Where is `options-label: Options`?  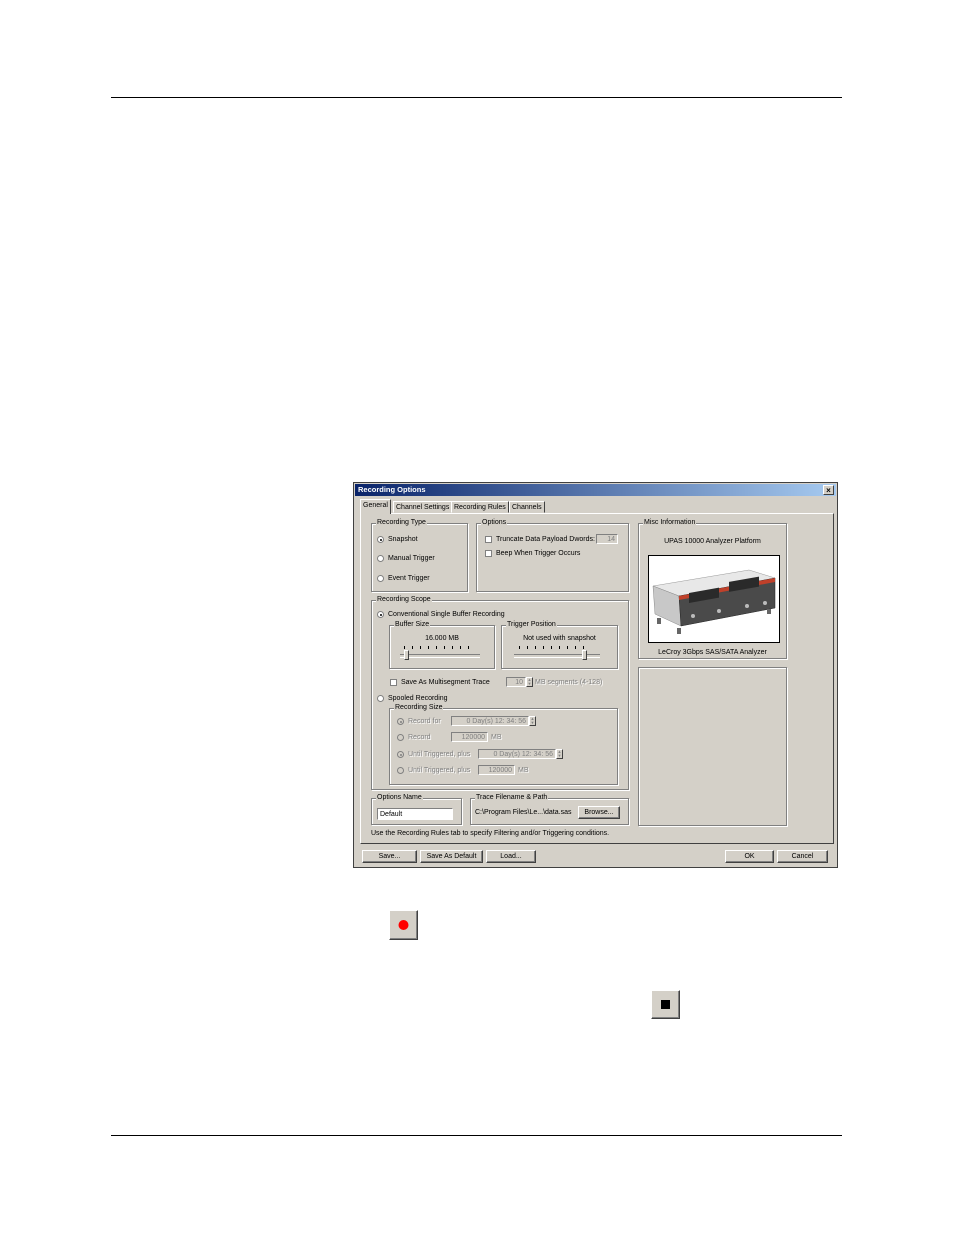 options-label: Options is located at coordinates (494, 523).